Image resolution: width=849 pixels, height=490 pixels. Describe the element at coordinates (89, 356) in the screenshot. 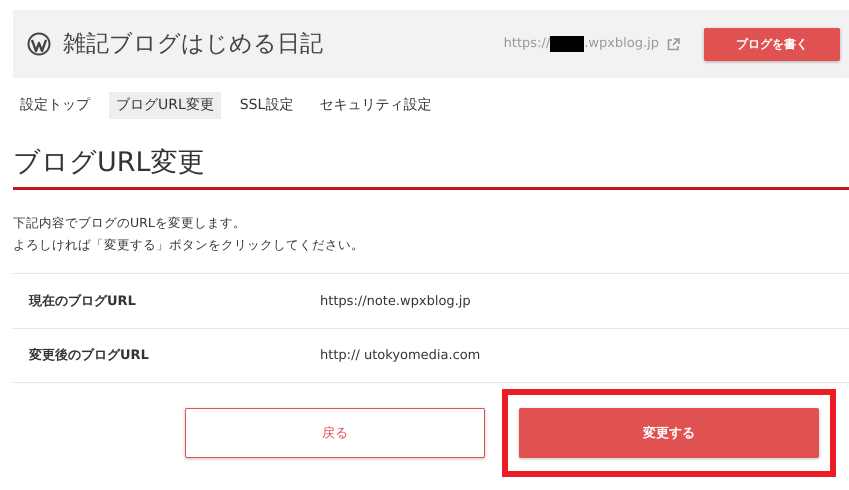

I see `row-label: 変更後のブログURL` at that location.